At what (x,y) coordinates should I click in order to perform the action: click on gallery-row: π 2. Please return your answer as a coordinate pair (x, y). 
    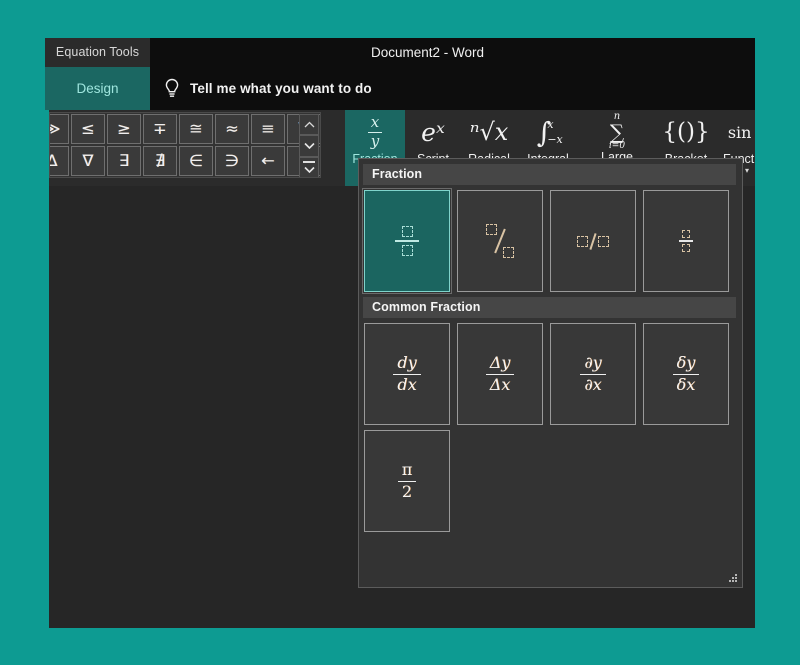
    Looking at the image, I should click on (550, 478).